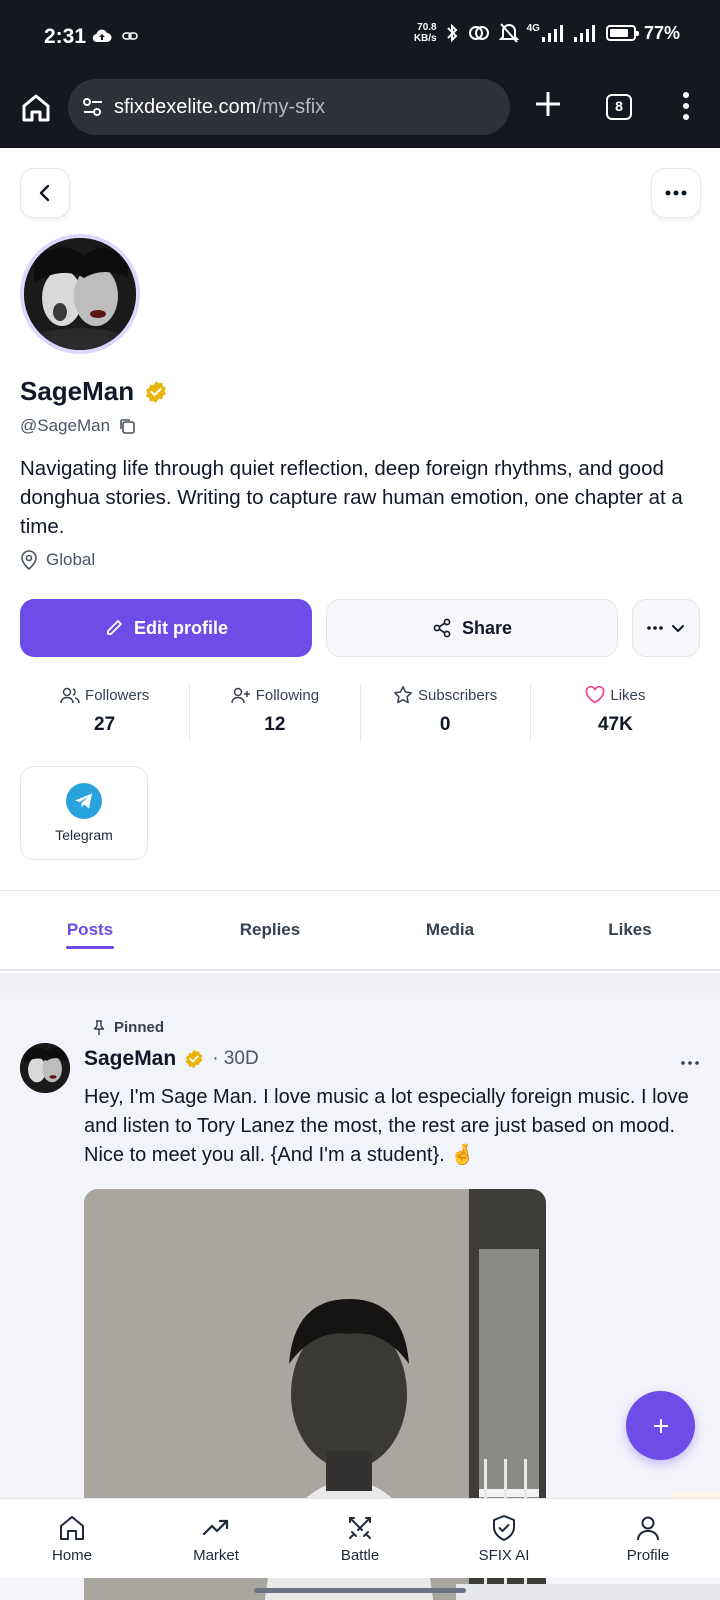  What do you see at coordinates (90, 930) in the screenshot?
I see `tab-posts: Posts` at bounding box center [90, 930].